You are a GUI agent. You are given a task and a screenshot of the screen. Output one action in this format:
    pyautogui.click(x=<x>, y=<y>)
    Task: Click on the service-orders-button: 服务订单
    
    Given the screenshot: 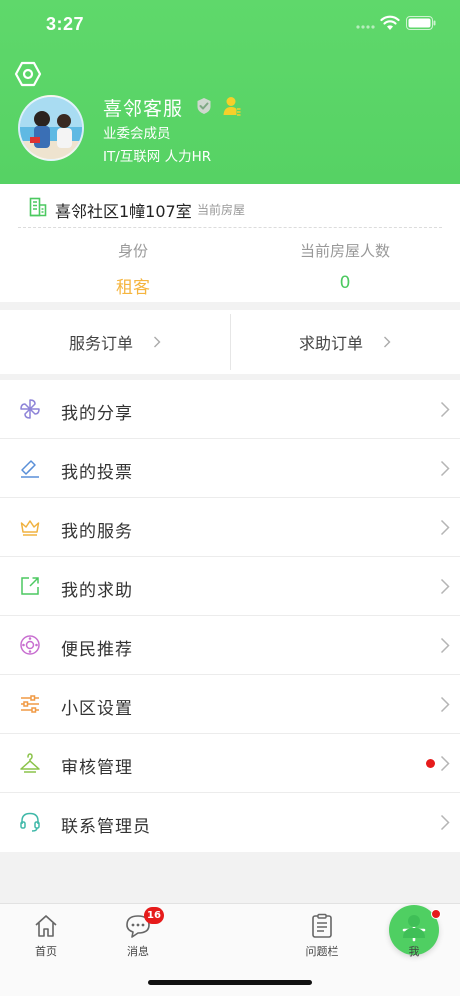 What is the action you would take?
    pyautogui.click(x=115, y=342)
    